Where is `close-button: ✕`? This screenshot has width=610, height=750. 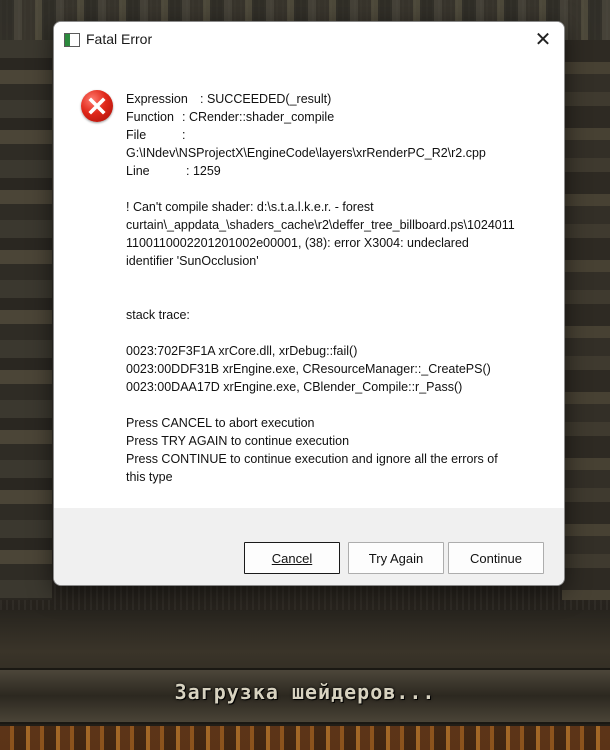
close-button: ✕ is located at coordinates (543, 39).